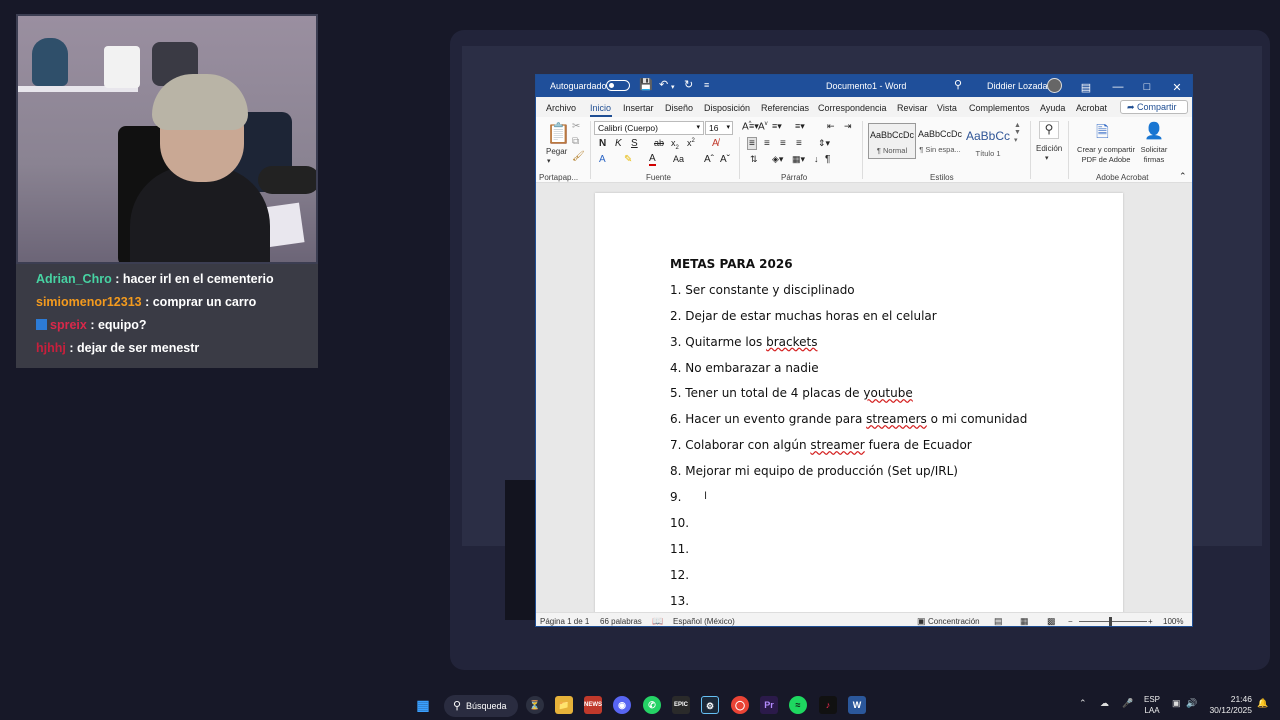  What do you see at coordinates (1173, 621) in the screenshot?
I see `zoom-level: 100%` at bounding box center [1173, 621].